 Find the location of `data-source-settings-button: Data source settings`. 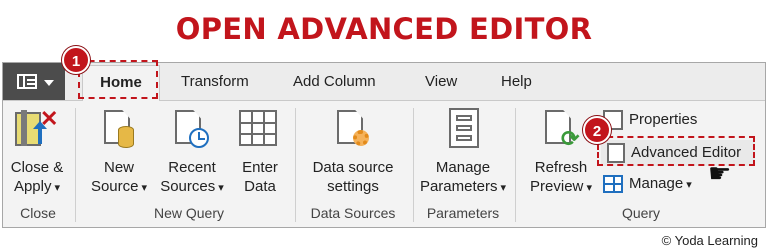

data-source-settings-button: Data source settings is located at coordinates (353, 177).